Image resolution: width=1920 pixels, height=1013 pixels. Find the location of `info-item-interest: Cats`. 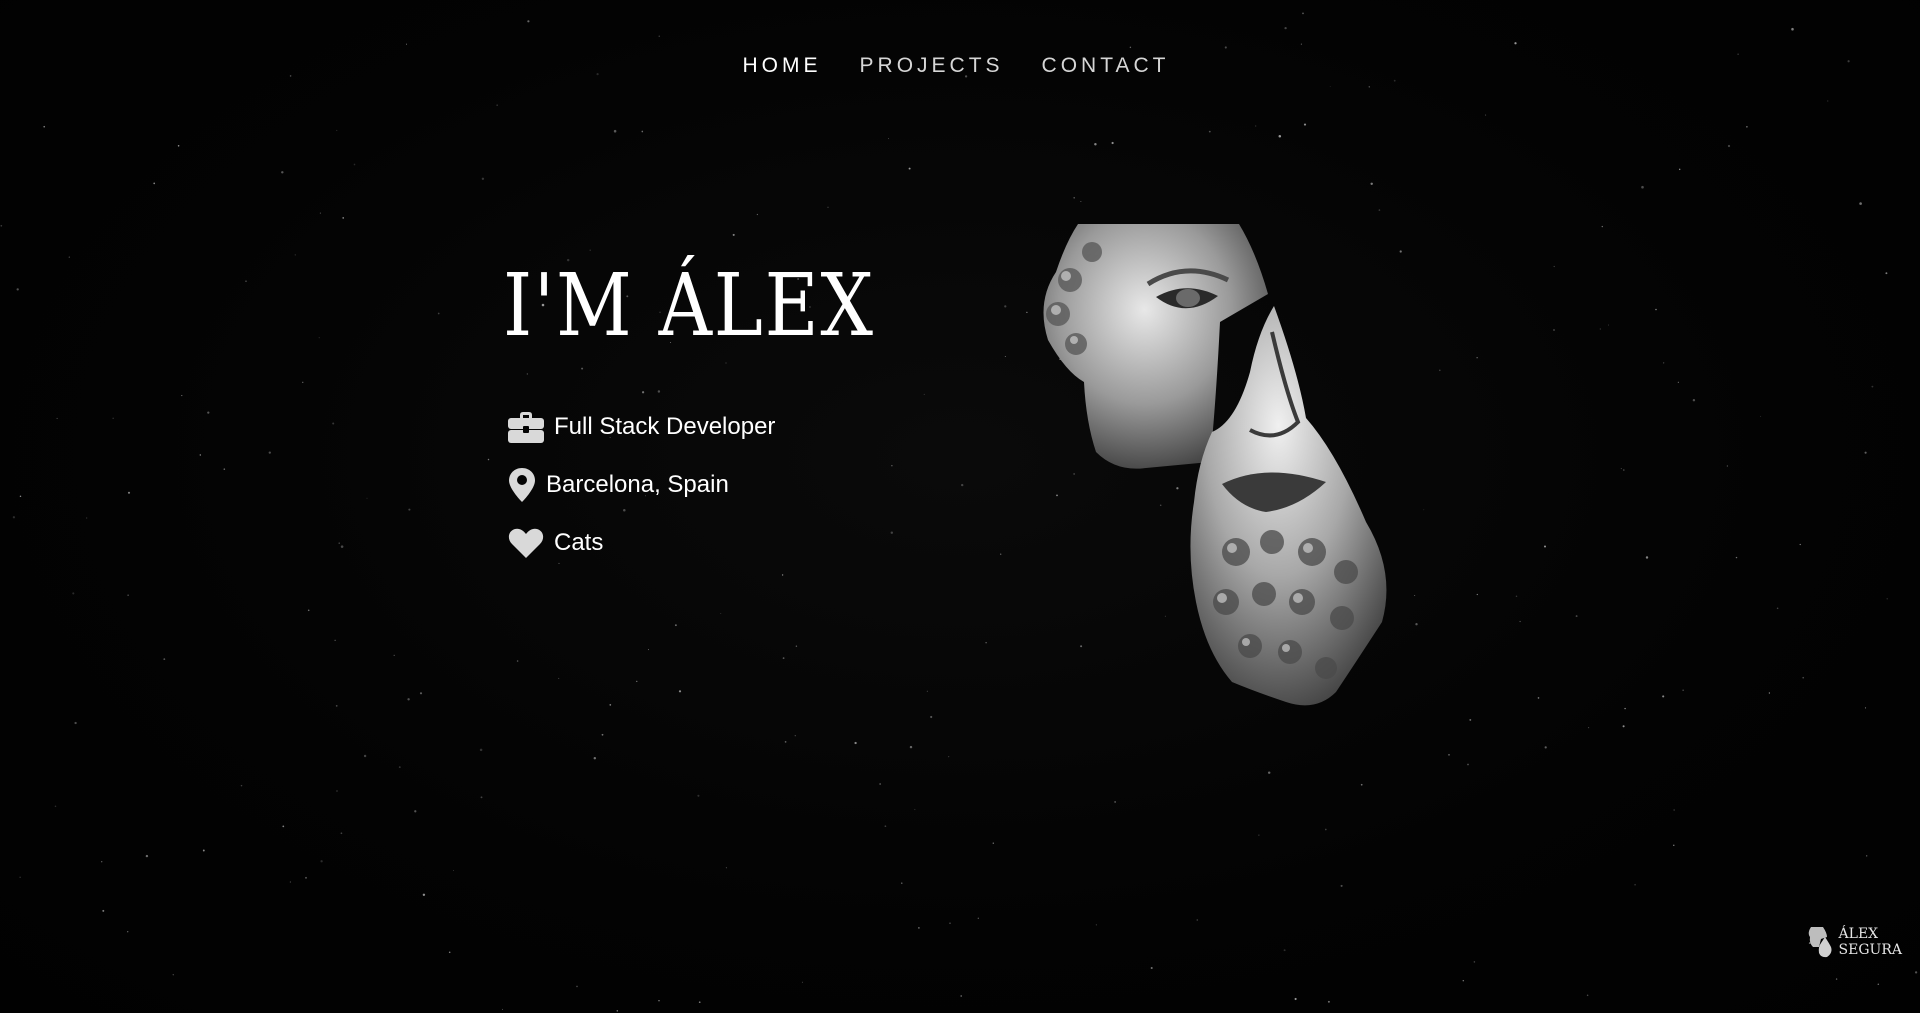

info-item-interest: Cats is located at coordinates (641, 543).